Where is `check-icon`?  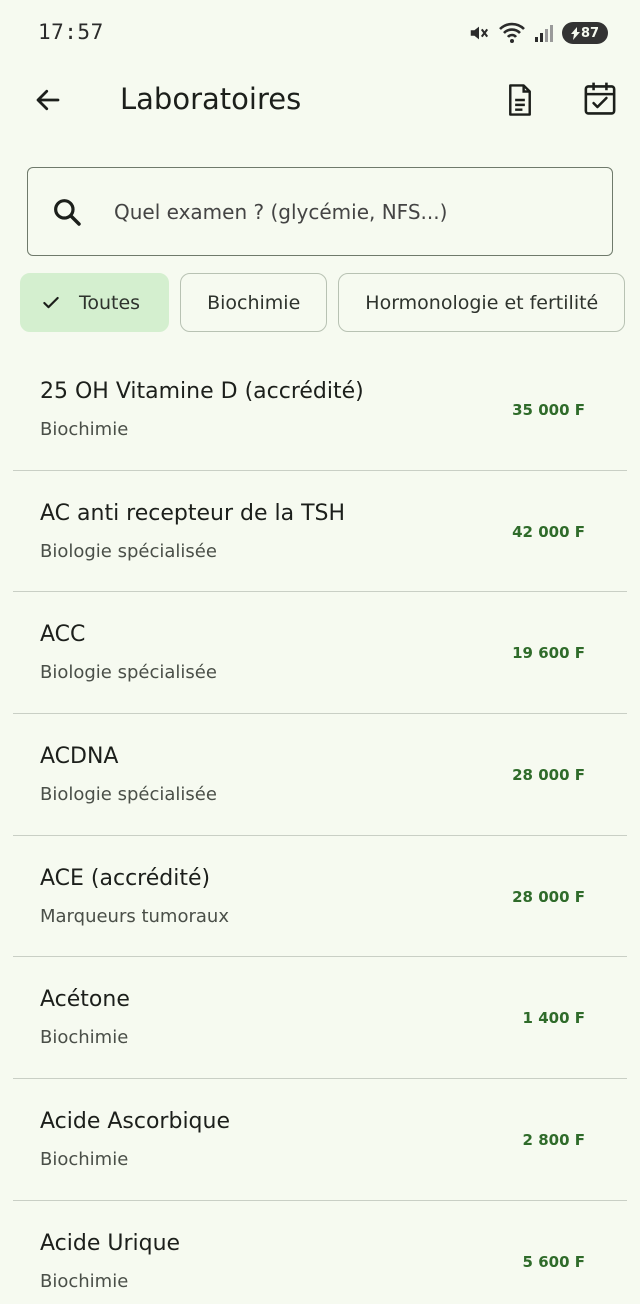
check-icon is located at coordinates (51, 303).